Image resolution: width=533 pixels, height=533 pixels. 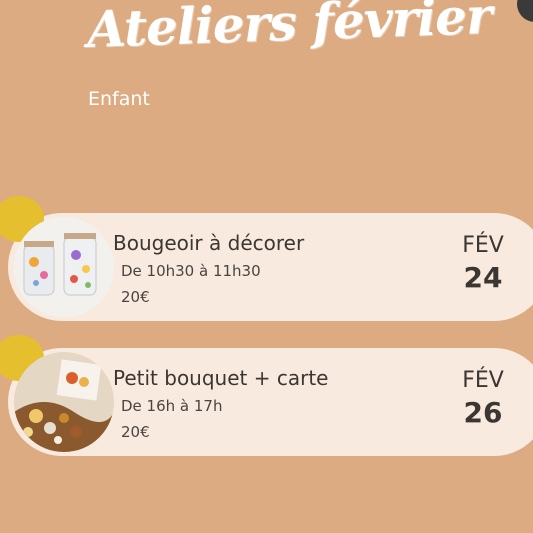 What do you see at coordinates (172, 406) in the screenshot?
I see `event-time: De 16h à 17h` at bounding box center [172, 406].